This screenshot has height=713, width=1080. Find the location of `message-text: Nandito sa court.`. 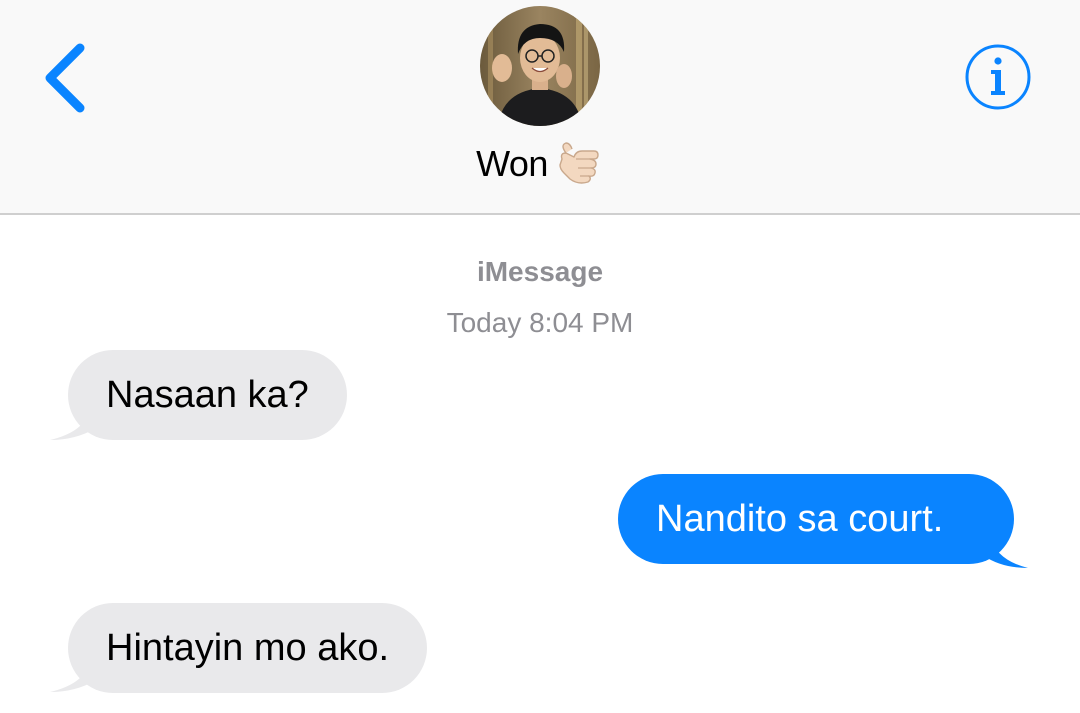

message-text: Nandito sa court. is located at coordinates (800, 519).